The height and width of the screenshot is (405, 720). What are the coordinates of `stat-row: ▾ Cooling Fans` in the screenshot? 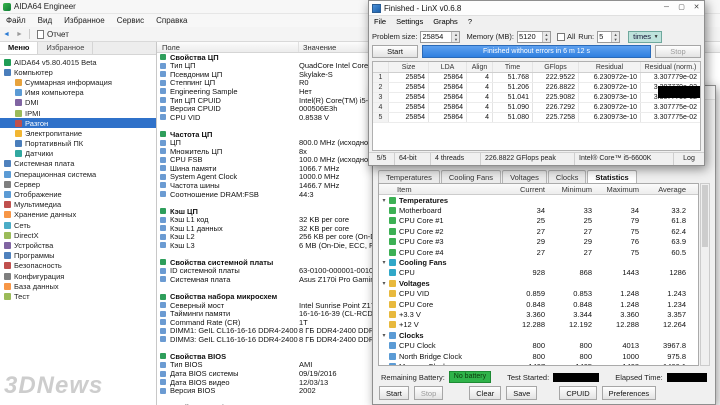 It's located at (538, 262).